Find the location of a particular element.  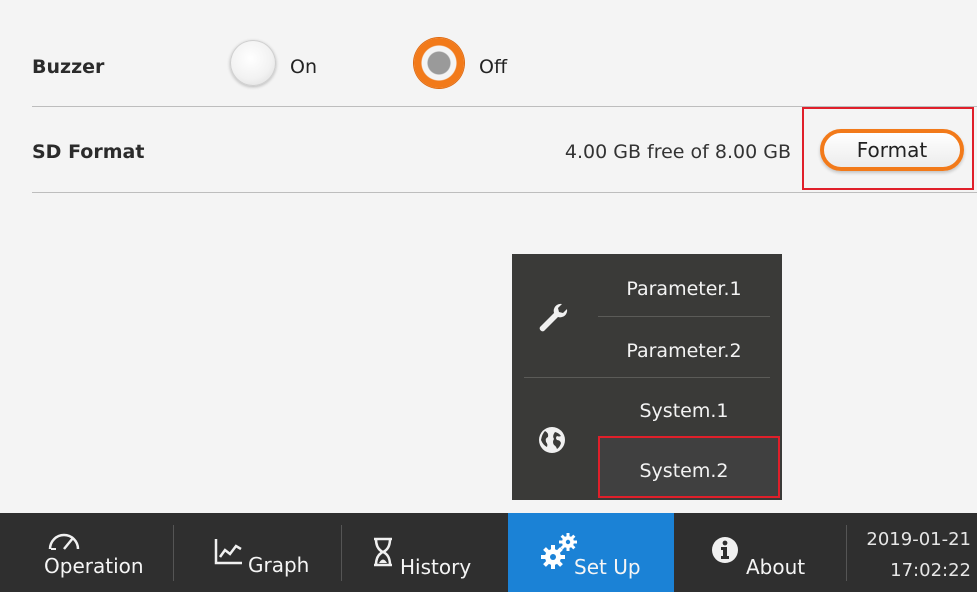

clock-date: 2019-01-21 is located at coordinates (918, 539).